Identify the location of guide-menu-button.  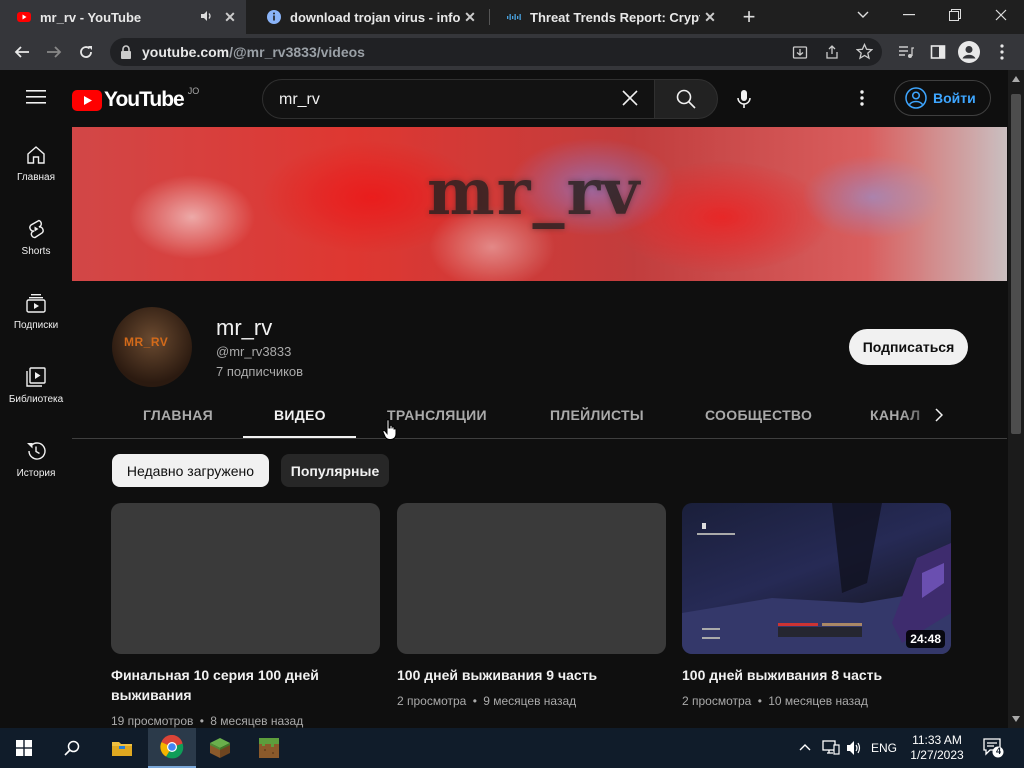
(36, 99).